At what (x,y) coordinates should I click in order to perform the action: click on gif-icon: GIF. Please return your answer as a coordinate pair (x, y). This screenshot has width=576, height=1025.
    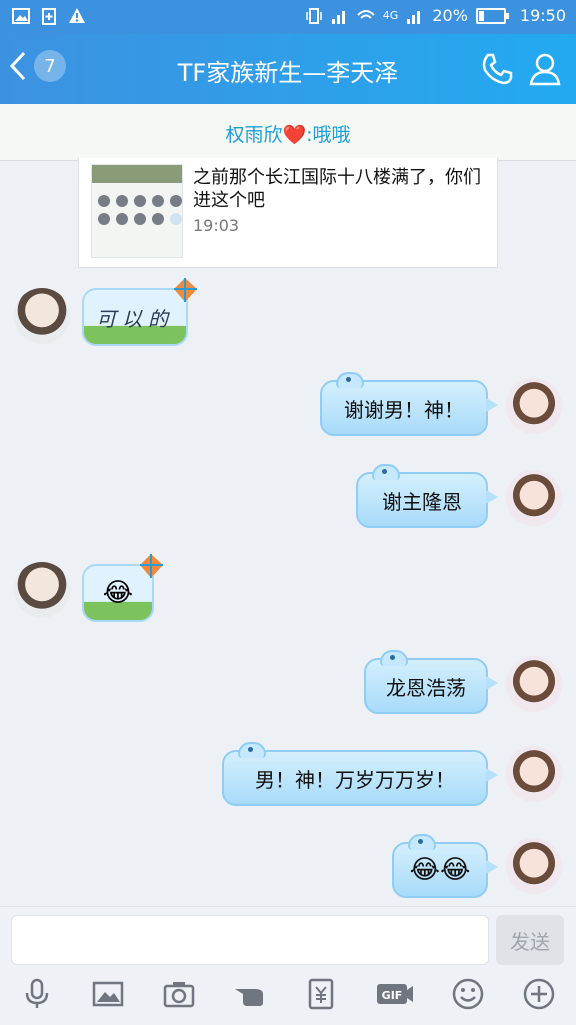
    Looking at the image, I should click on (395, 994).